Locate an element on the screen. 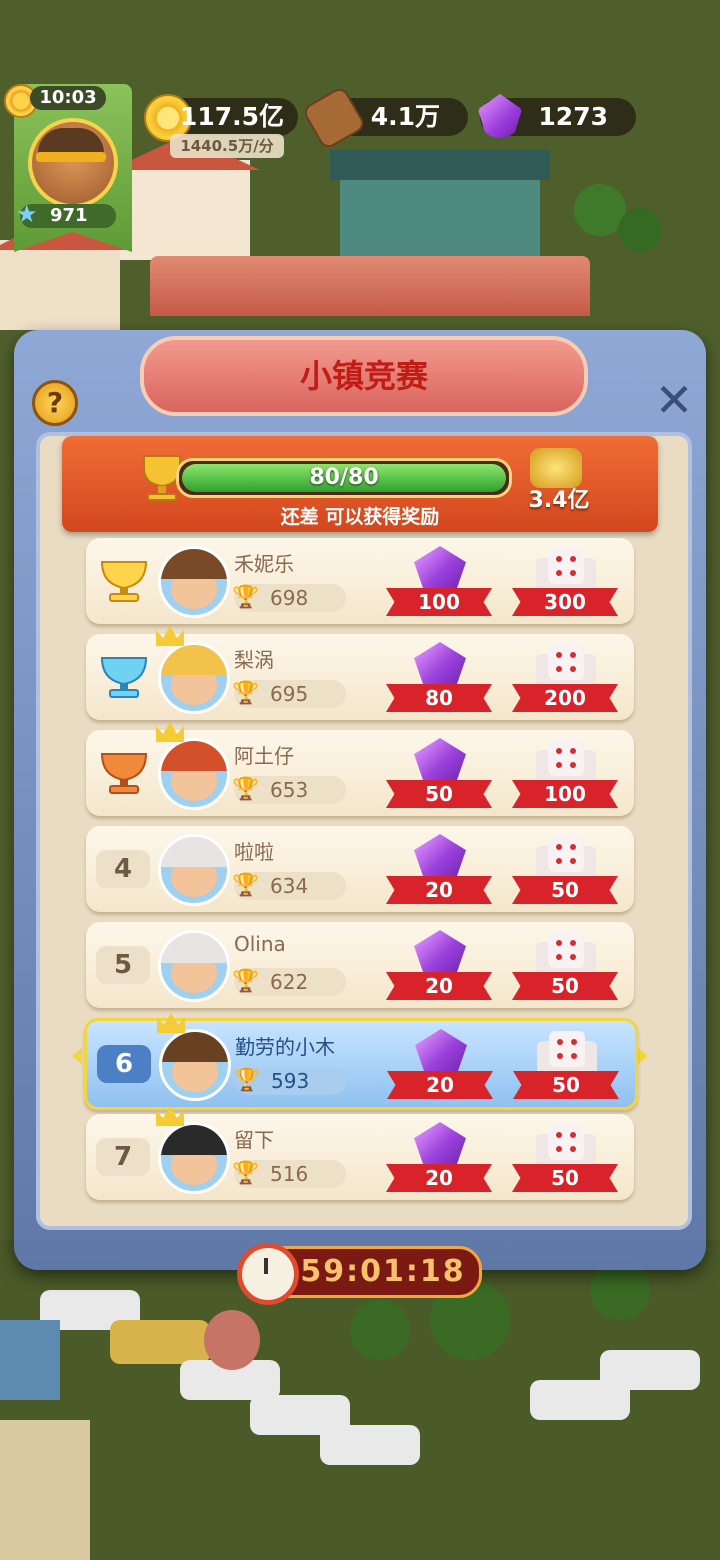 Image resolution: width=720 pixels, height=1560 pixels. coins-counter: 117.5亿 is located at coordinates (221, 118).